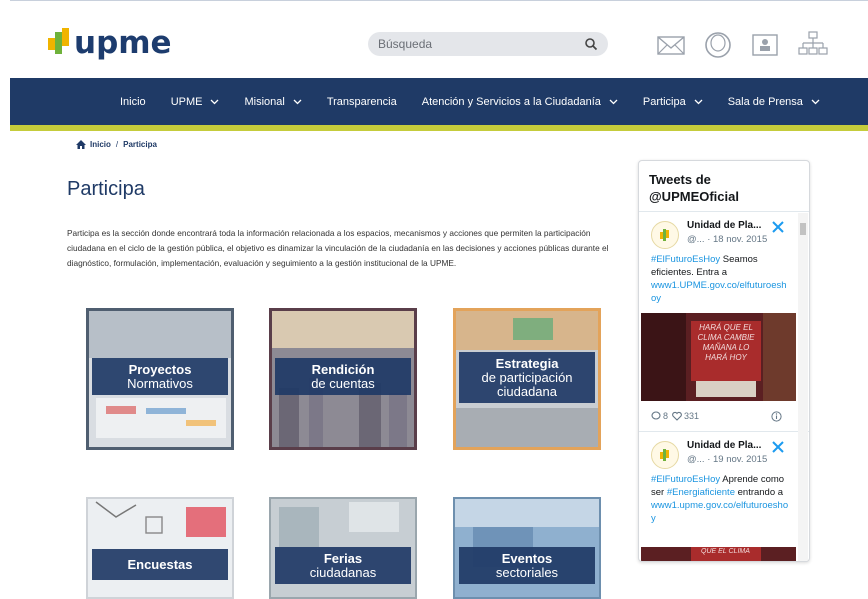  What do you see at coordinates (671, 45) in the screenshot?
I see `mail-icon` at bounding box center [671, 45].